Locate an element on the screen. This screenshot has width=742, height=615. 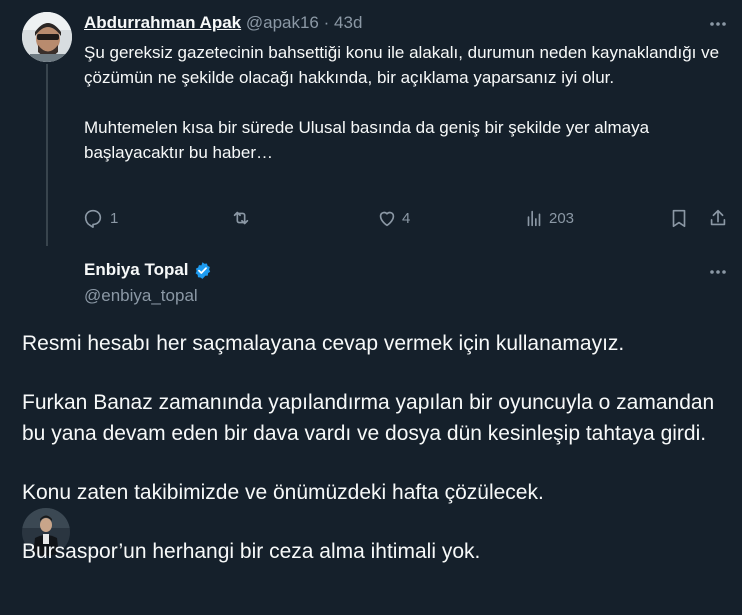
comment-icon is located at coordinates (93, 218).